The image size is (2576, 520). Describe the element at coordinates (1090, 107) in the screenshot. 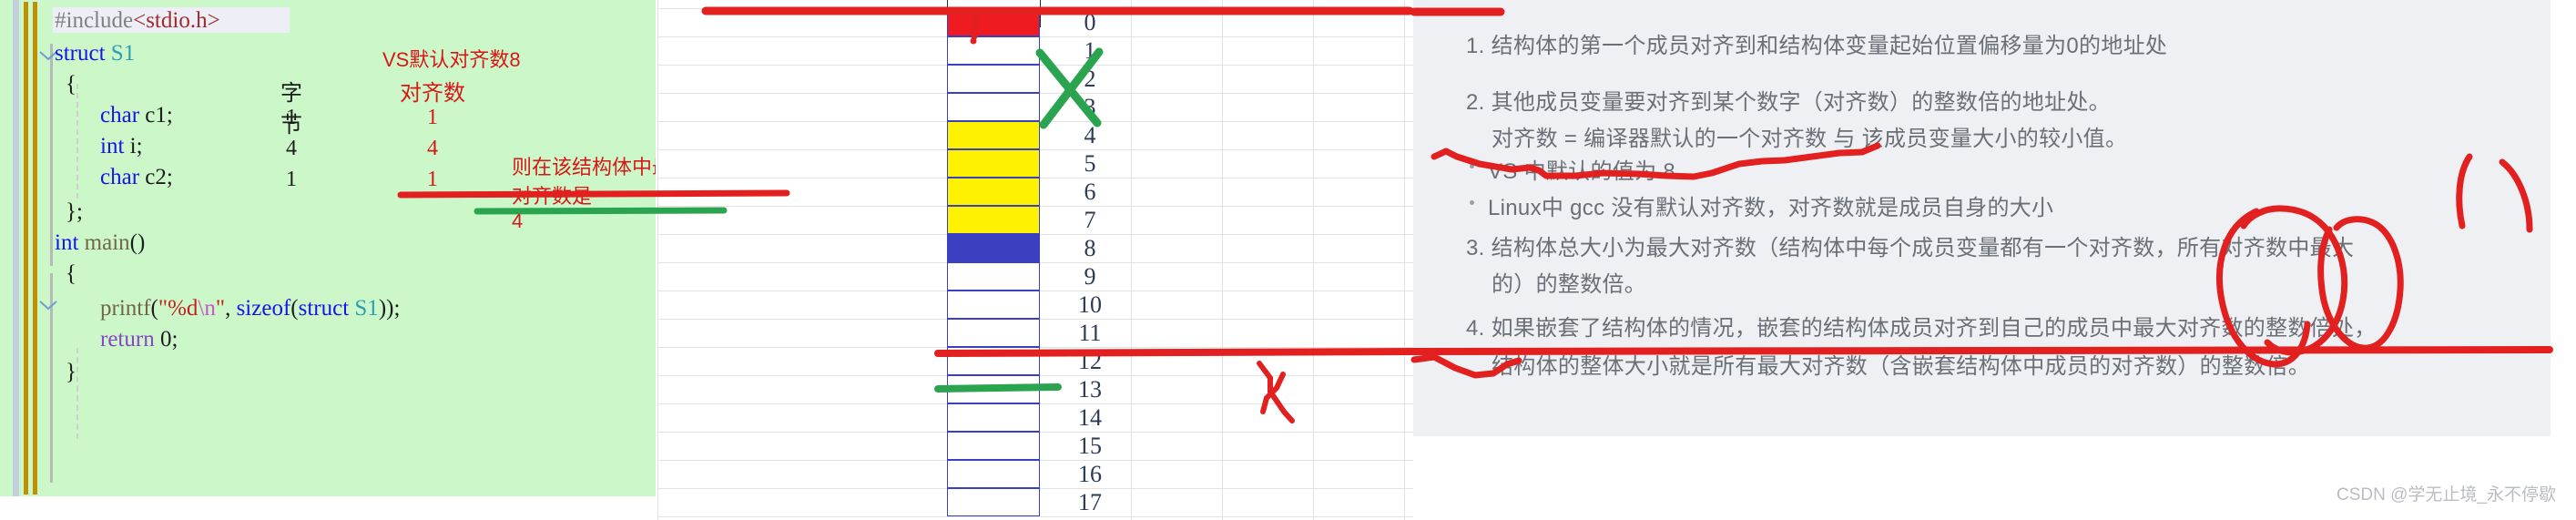

I see `memory-address-label: 3` at that location.